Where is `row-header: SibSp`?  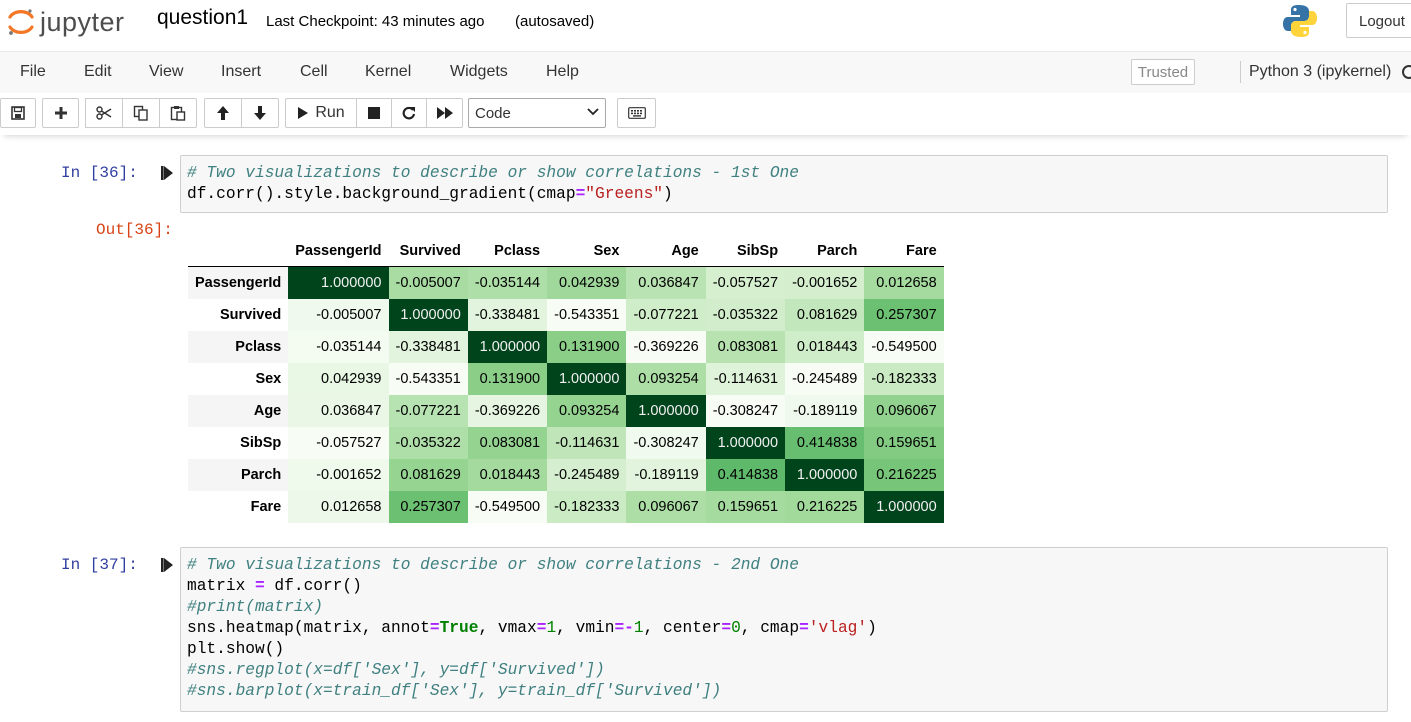 row-header: SibSp is located at coordinates (261, 443).